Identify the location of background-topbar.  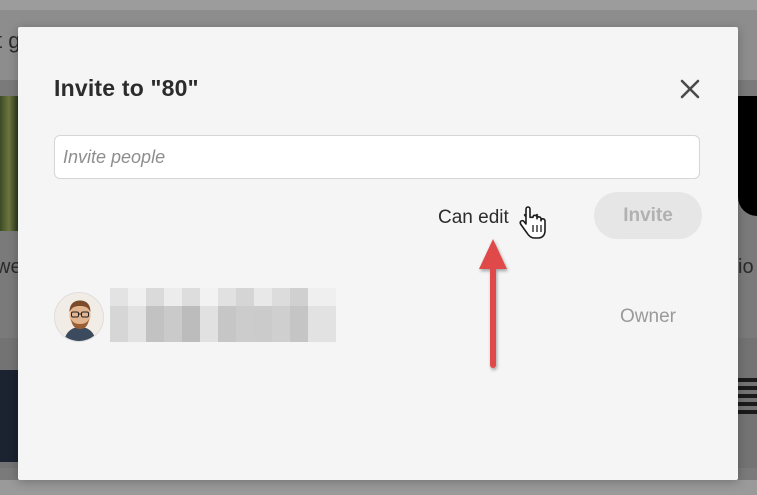
(378, 5).